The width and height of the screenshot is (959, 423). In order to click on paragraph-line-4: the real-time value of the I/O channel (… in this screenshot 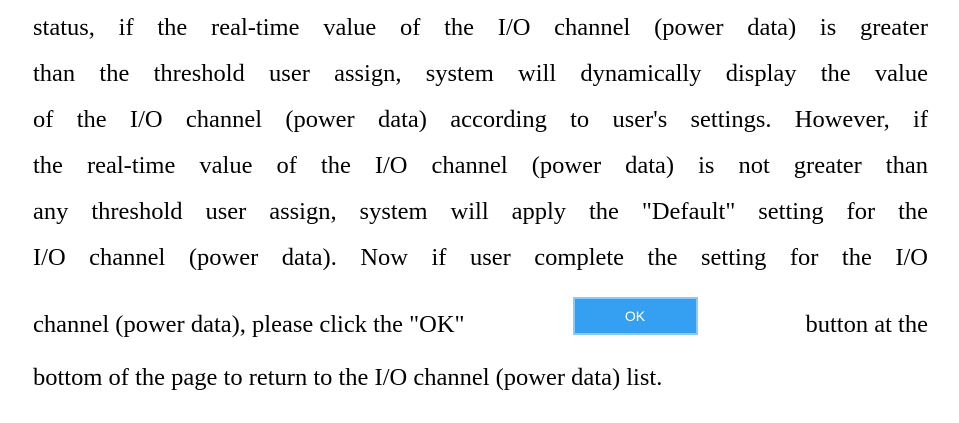, I will do `click(480, 165)`.